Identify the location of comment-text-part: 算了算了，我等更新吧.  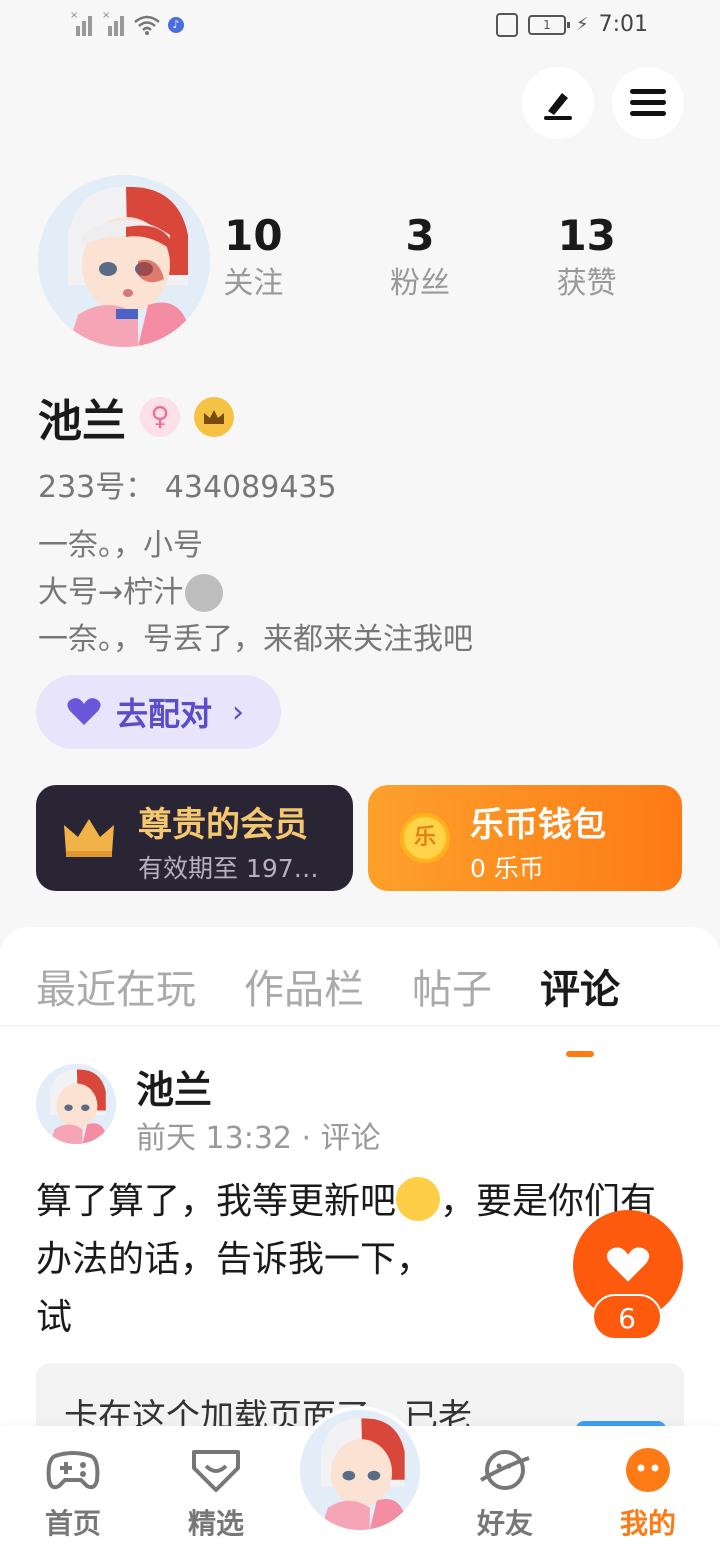
(216, 1201).